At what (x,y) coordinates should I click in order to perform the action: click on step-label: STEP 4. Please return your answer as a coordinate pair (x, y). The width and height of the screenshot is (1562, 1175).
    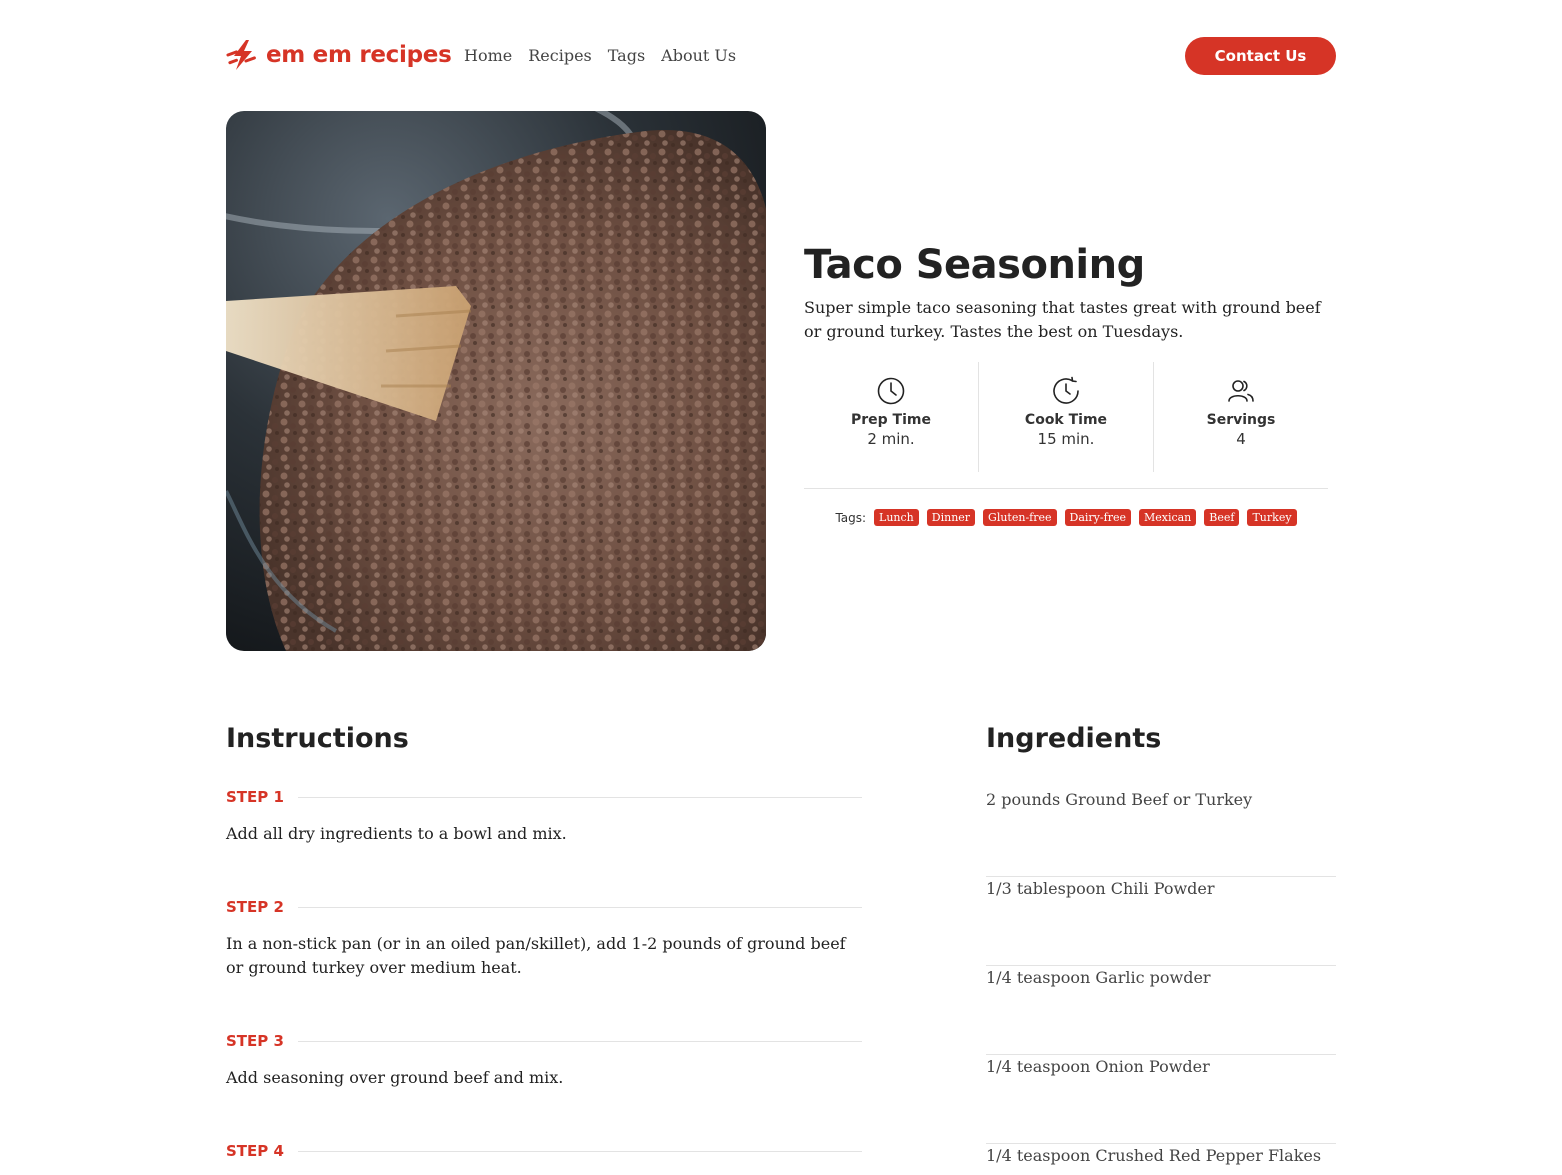
    Looking at the image, I should click on (255, 1151).